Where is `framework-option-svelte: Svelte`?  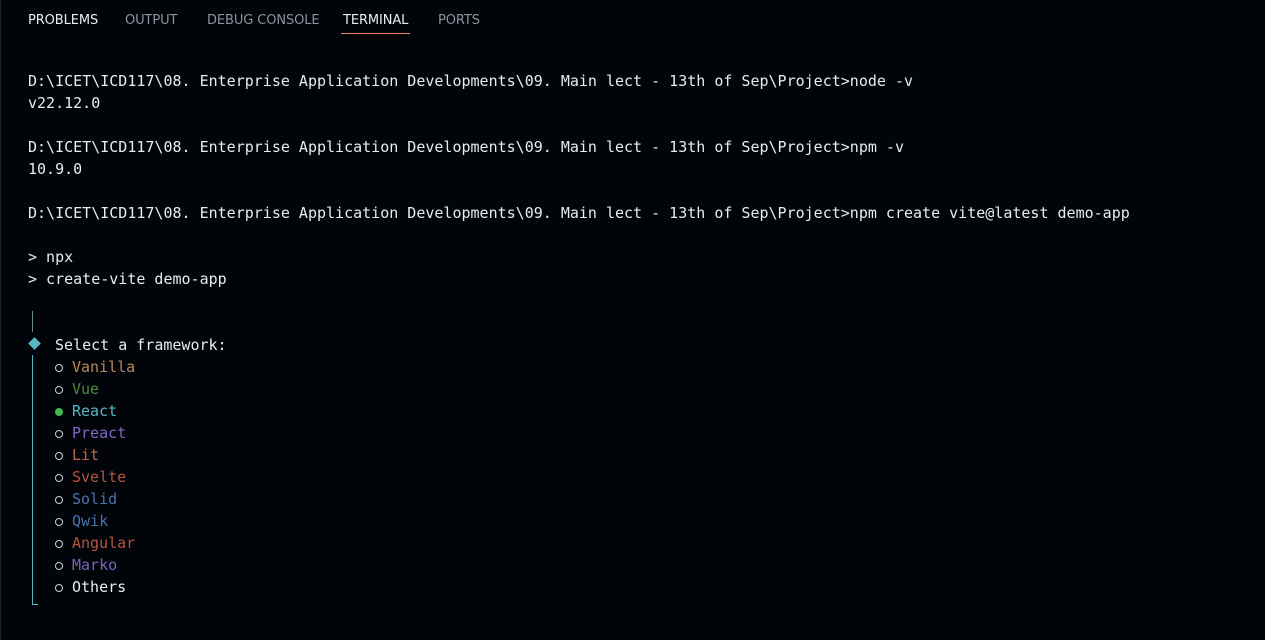
framework-option-svelte: Svelte is located at coordinates (90, 477).